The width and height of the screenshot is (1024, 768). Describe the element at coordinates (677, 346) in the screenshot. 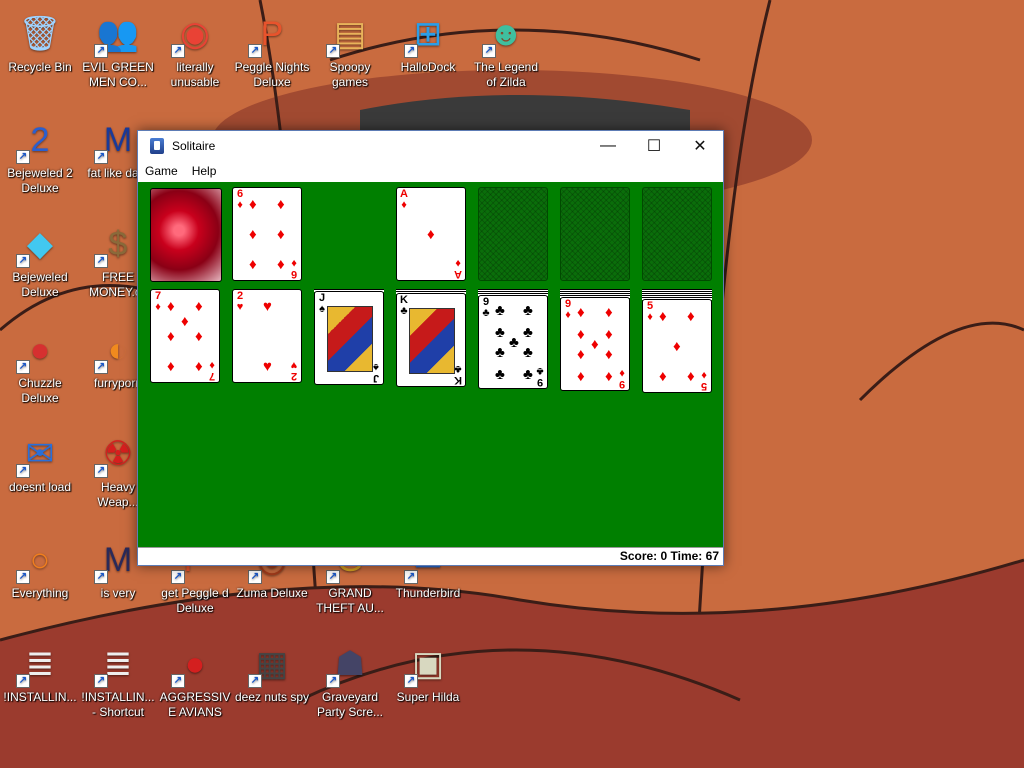

I see `tableau-card-7: 5 ♦ 5 ♦ ♦ ♦ ♦ ♦ ♦` at that location.